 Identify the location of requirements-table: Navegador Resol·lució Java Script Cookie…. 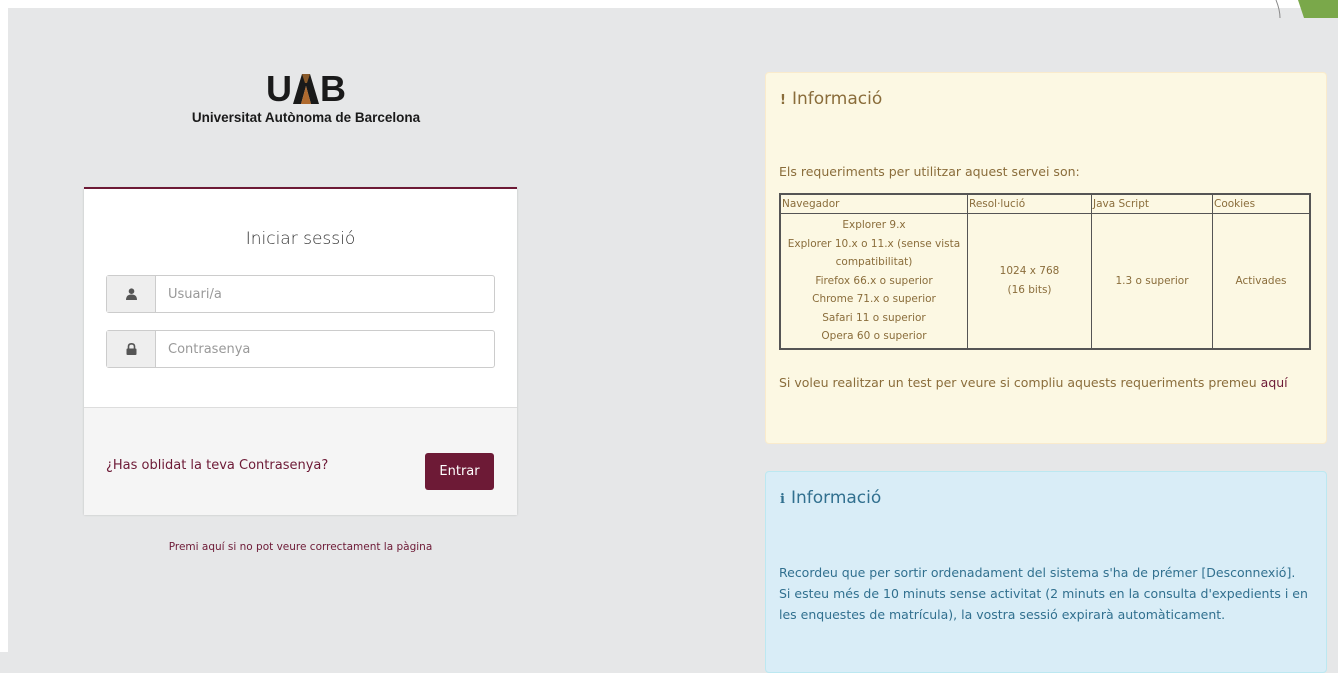
(1045, 271).